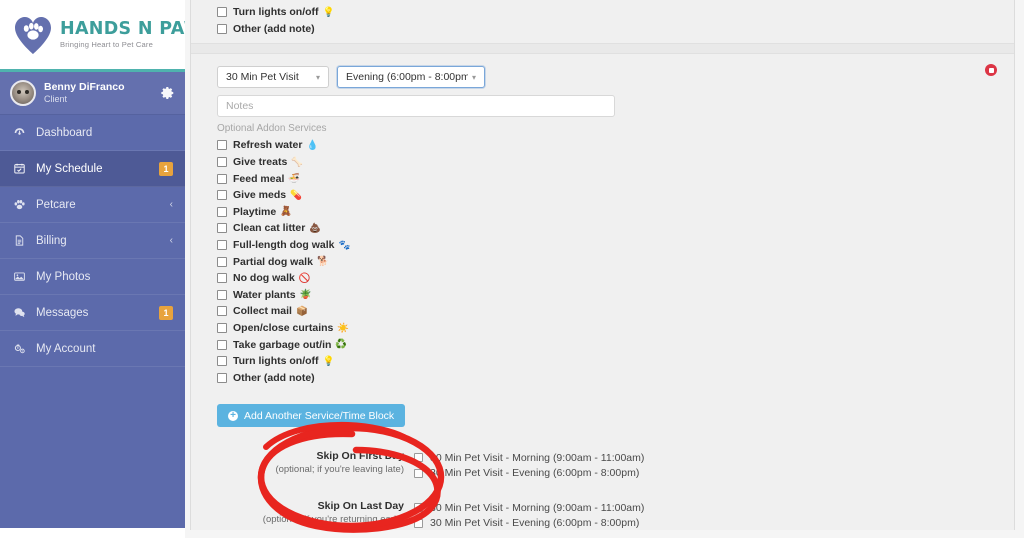 Image resolution: width=1024 pixels, height=538 pixels. What do you see at coordinates (602, 295) in the screenshot?
I see `addon-row: Water plants 🪴` at bounding box center [602, 295].